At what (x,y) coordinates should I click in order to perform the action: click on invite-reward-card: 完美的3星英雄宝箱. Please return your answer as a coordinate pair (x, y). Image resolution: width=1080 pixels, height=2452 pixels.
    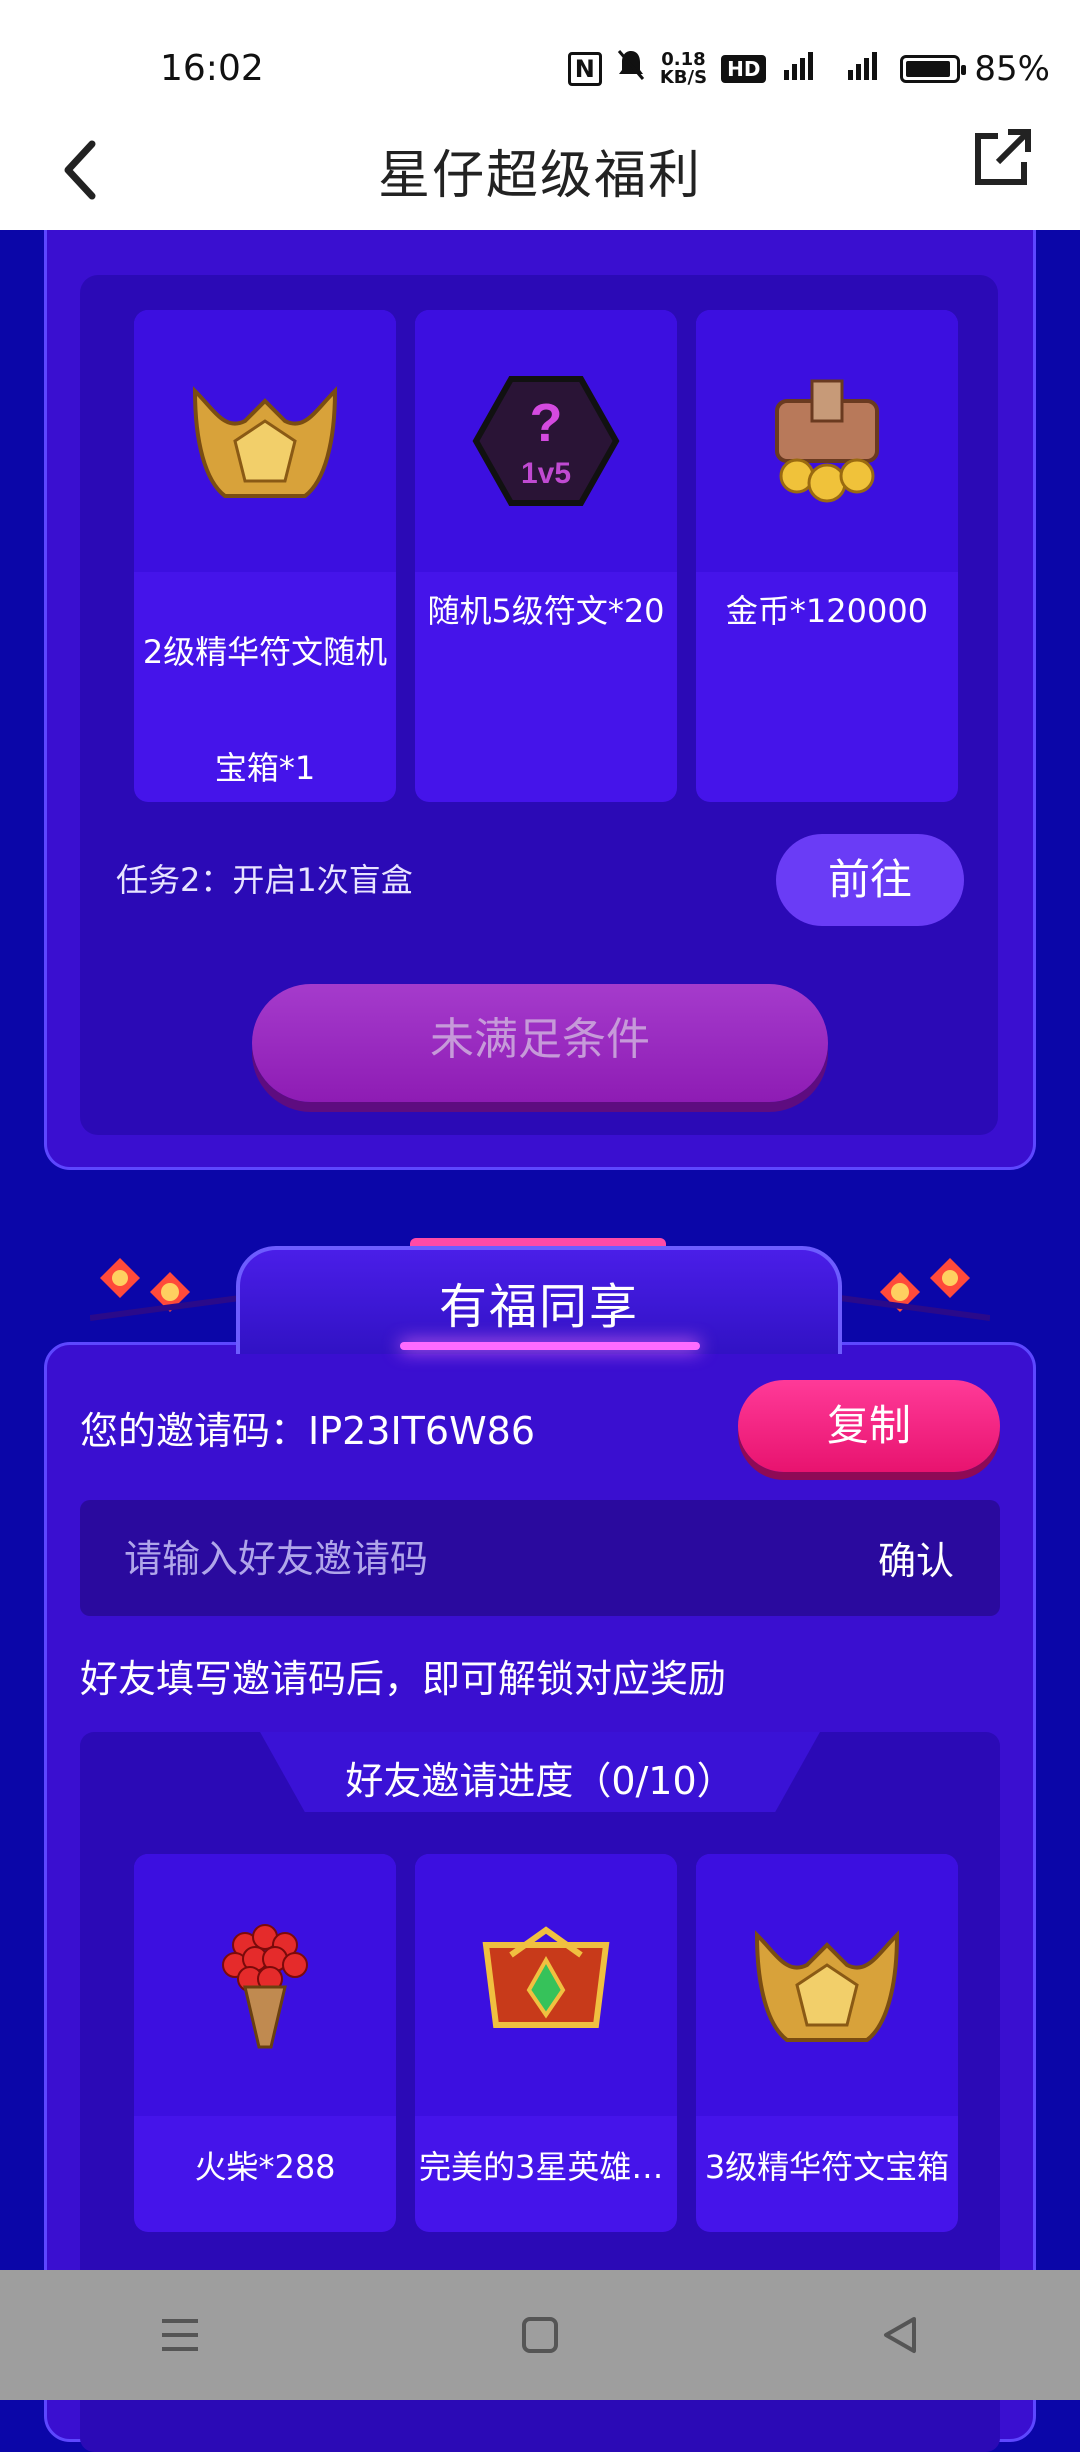
    Looking at the image, I should click on (546, 2043).